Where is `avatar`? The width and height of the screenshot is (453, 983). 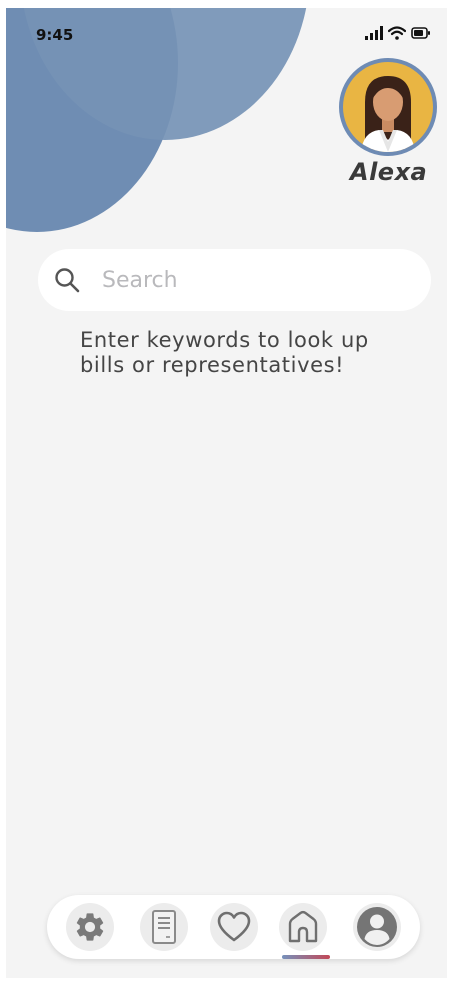 avatar is located at coordinates (388, 107).